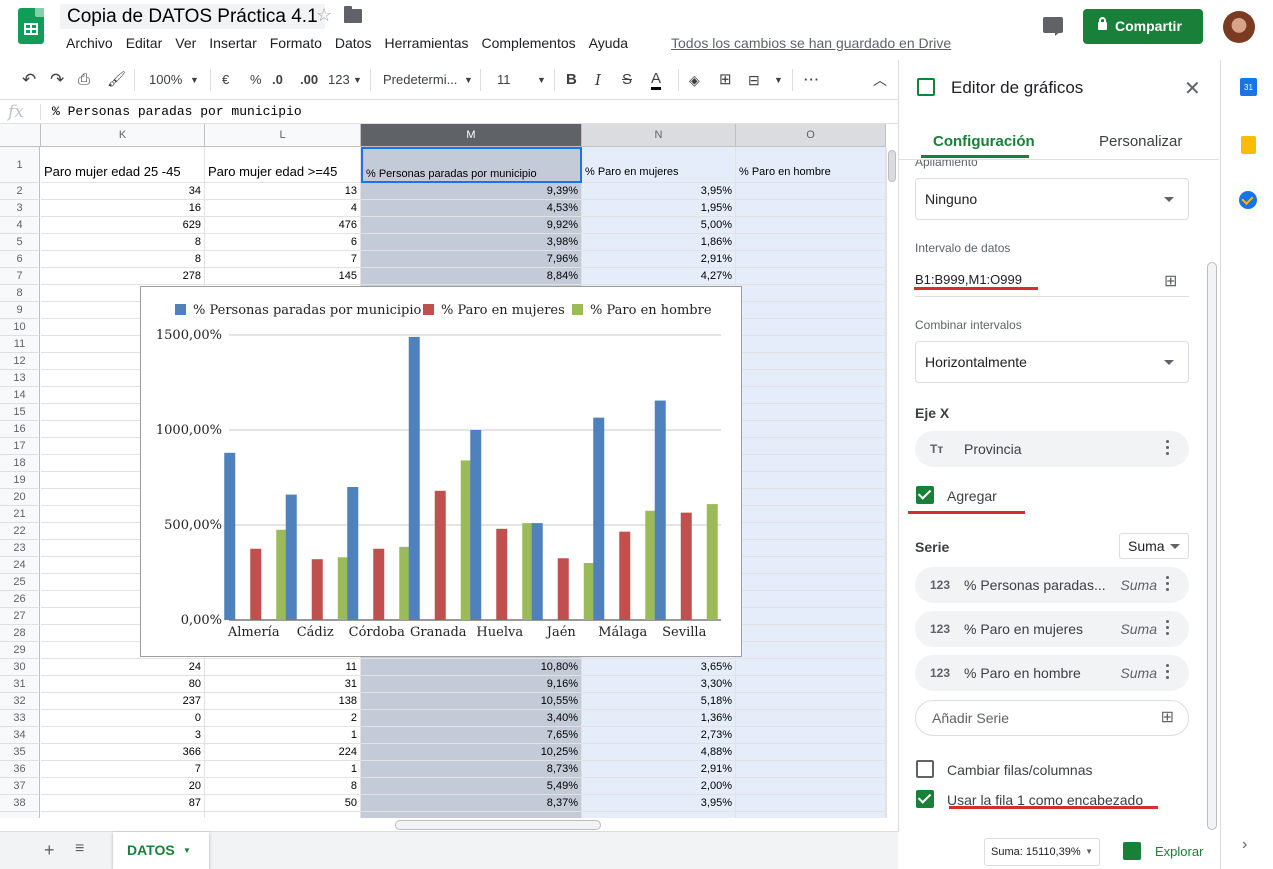 The height and width of the screenshot is (869, 1273). I want to click on combine-select: Horizontalmente, so click(1052, 362).